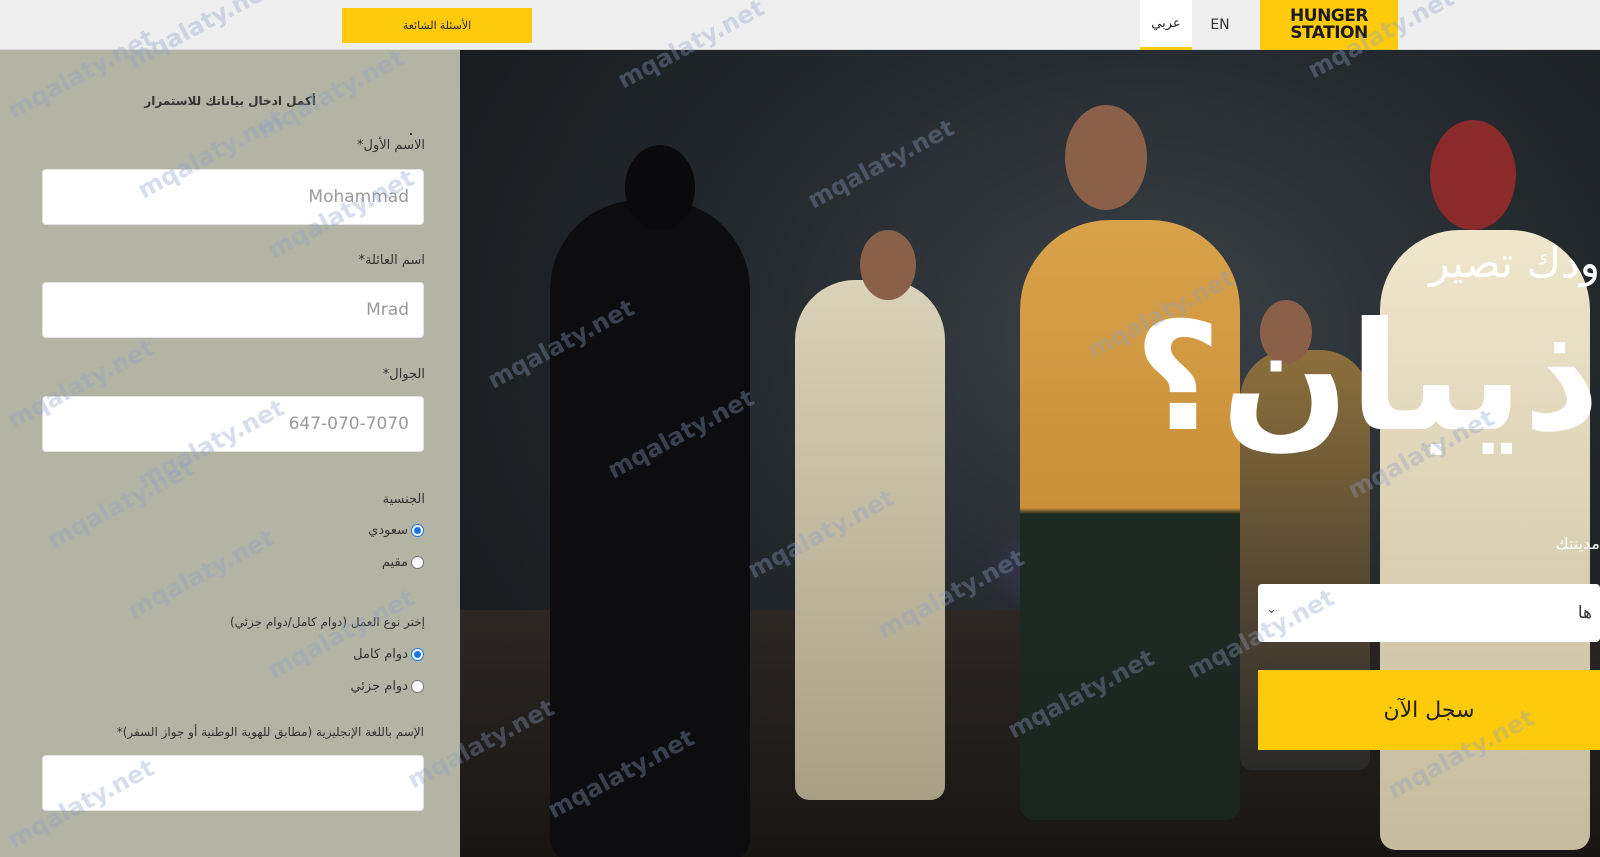 The width and height of the screenshot is (1600, 857). Describe the element at coordinates (391, 145) in the screenshot. I see `first-name-label: الاسم الأول*` at that location.